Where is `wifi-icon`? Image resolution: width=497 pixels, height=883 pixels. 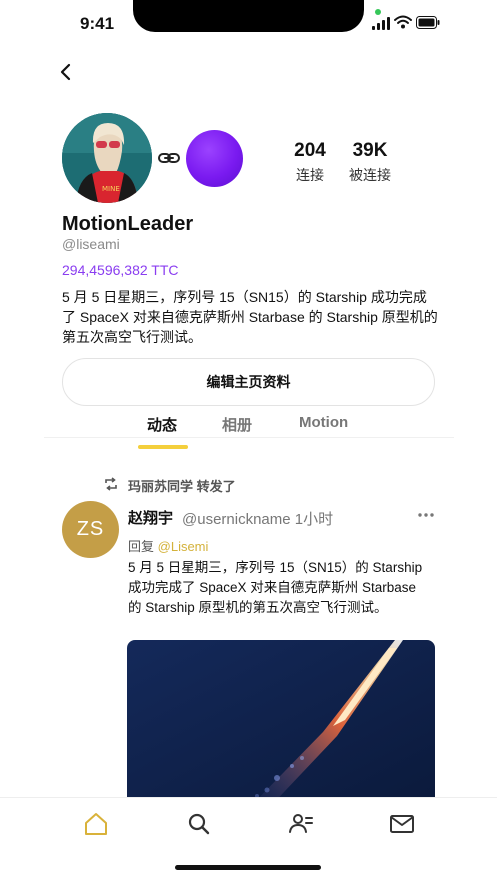 wifi-icon is located at coordinates (403, 22).